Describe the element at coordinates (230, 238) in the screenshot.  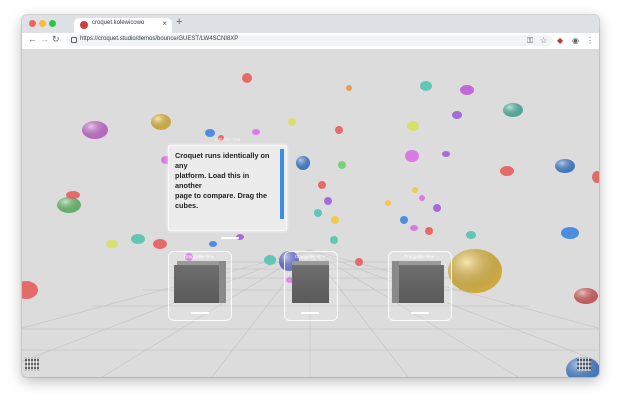
I see `editor-base` at that location.